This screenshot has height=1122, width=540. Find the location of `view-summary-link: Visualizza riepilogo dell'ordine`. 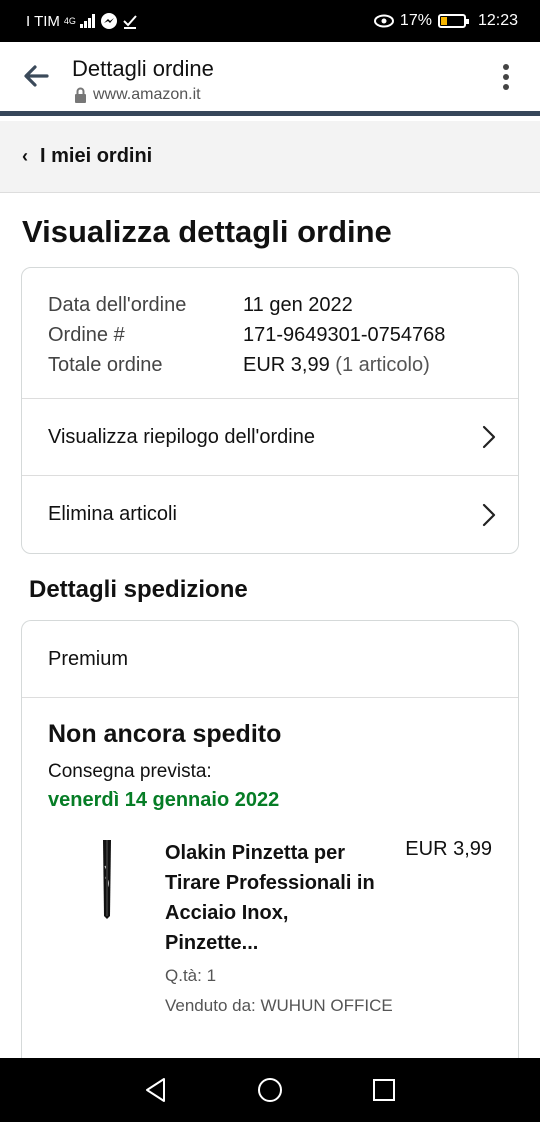

view-summary-link: Visualizza riepilogo dell'ordine is located at coordinates (270, 437).